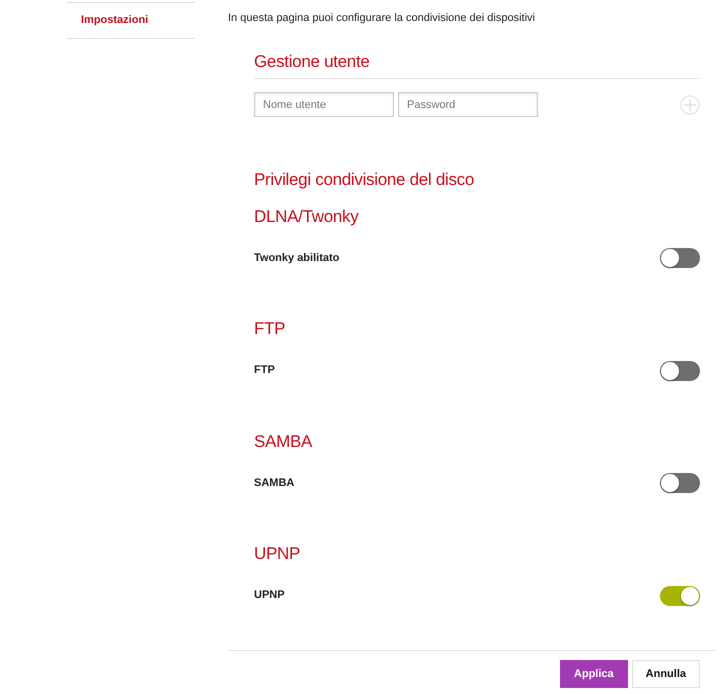  Describe the element at coordinates (284, 441) in the screenshot. I see `section-heading: SAMBA` at that location.